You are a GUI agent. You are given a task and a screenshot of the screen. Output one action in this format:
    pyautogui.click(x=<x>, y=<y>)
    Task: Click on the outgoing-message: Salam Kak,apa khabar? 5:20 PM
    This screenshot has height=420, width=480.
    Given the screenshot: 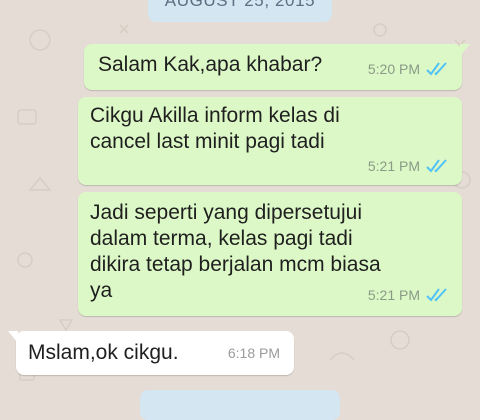 What is the action you would take?
    pyautogui.click(x=277, y=67)
    